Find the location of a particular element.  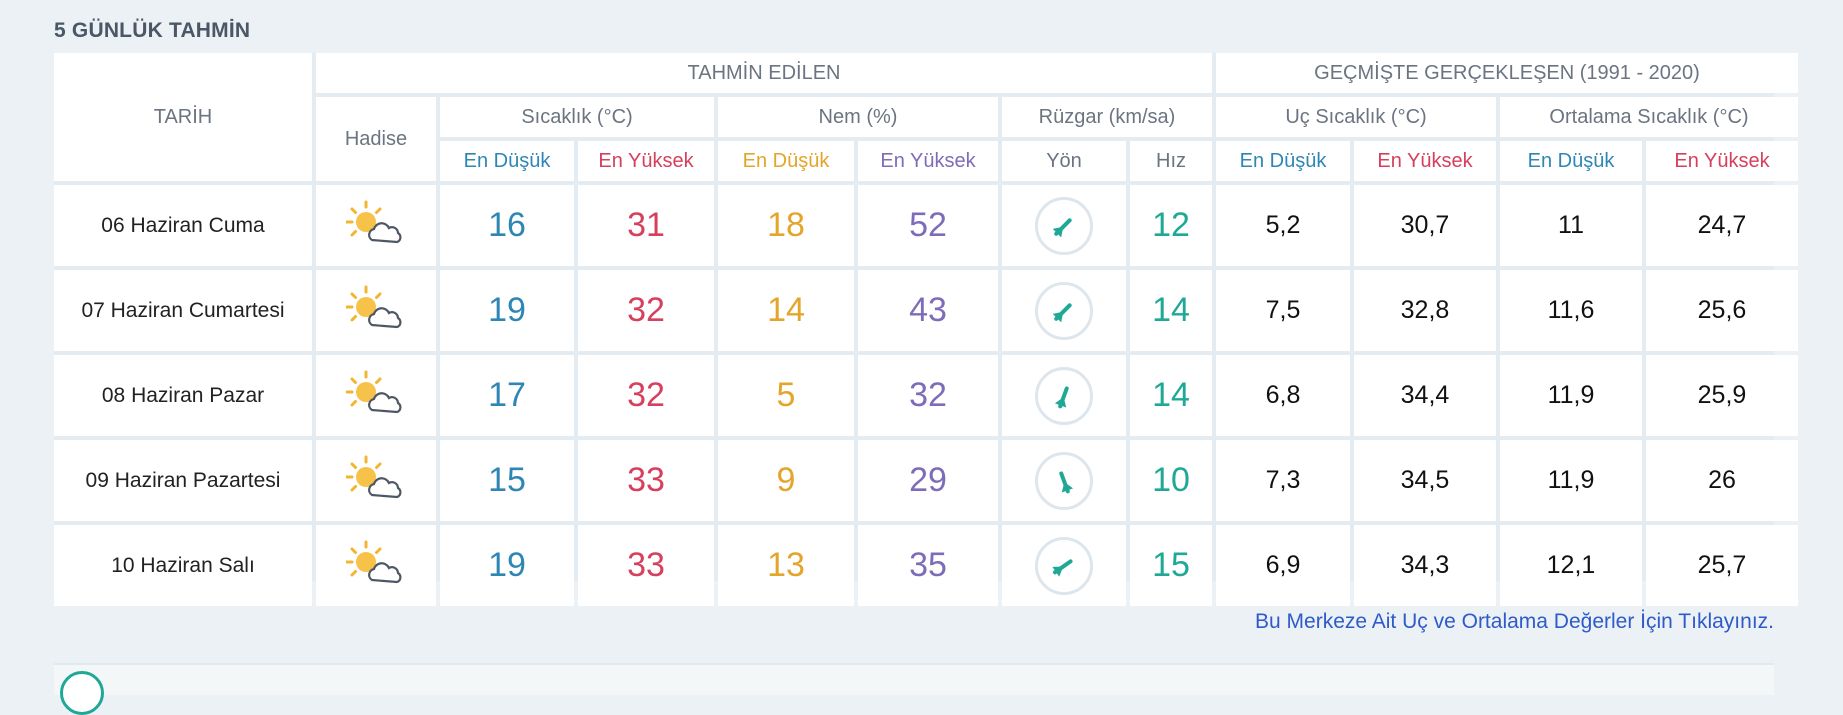

humidity-min-header: En Düşük is located at coordinates (786, 161).